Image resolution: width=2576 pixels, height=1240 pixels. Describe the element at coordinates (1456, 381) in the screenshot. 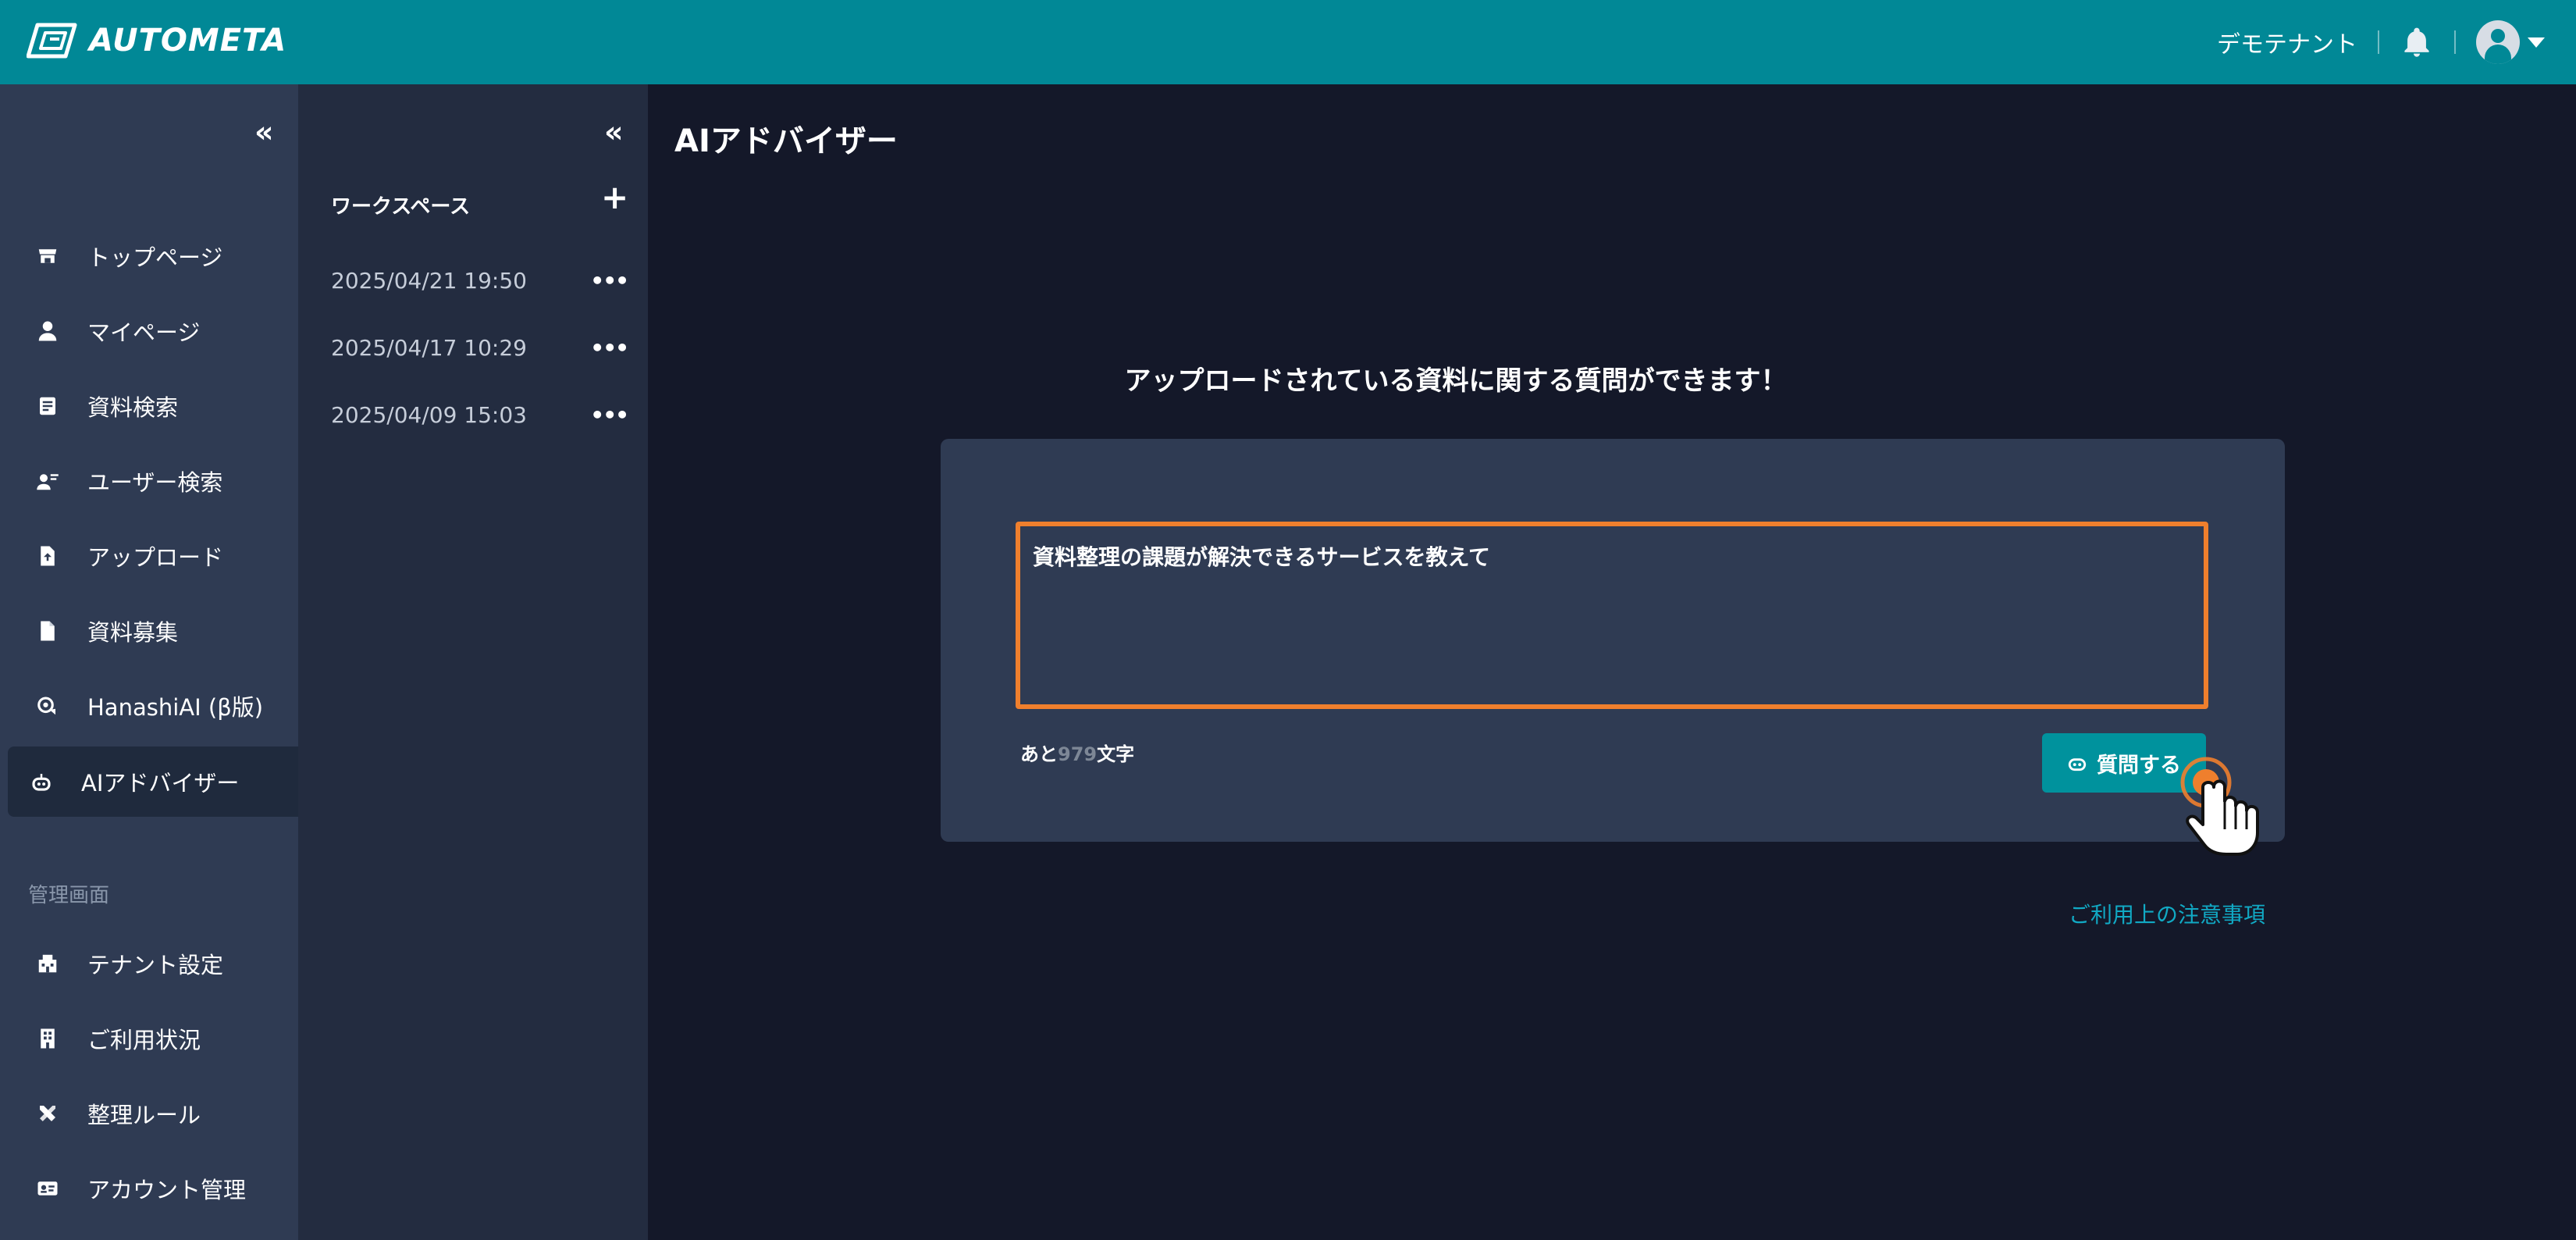

I see `intro-text: アップロードされている資料に関する質問ができます！` at that location.